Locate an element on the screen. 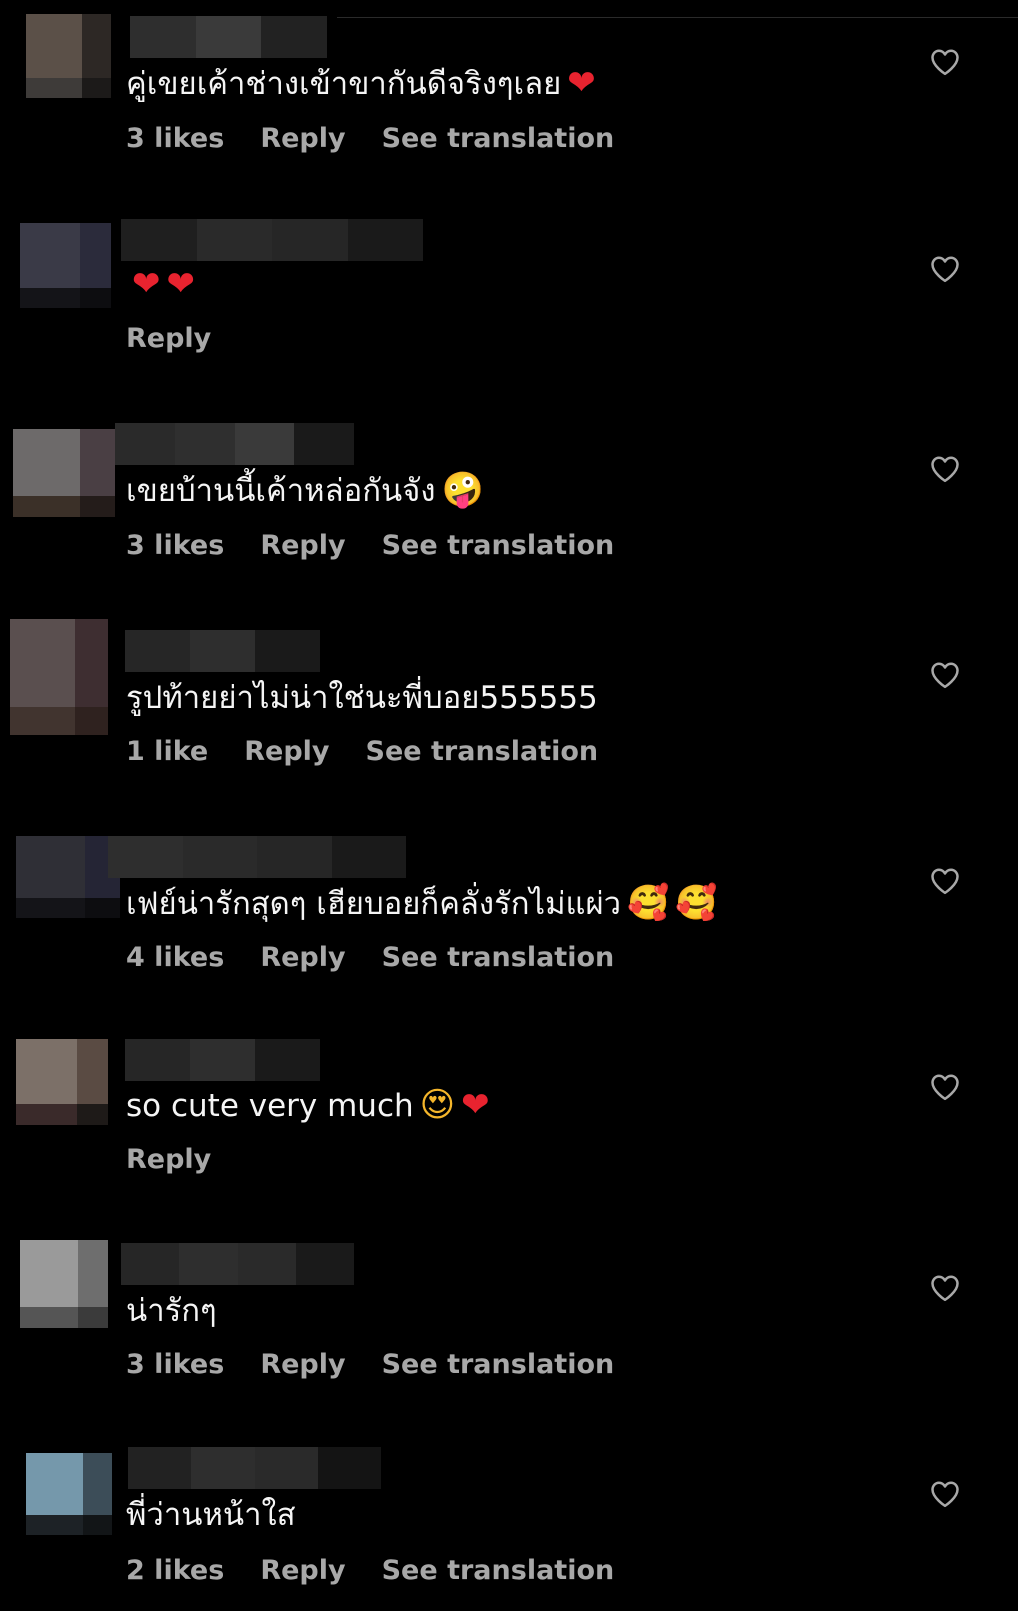 The image size is (1018, 1611). comment-actions: 1 like Reply See translation is located at coordinates (380, 752).